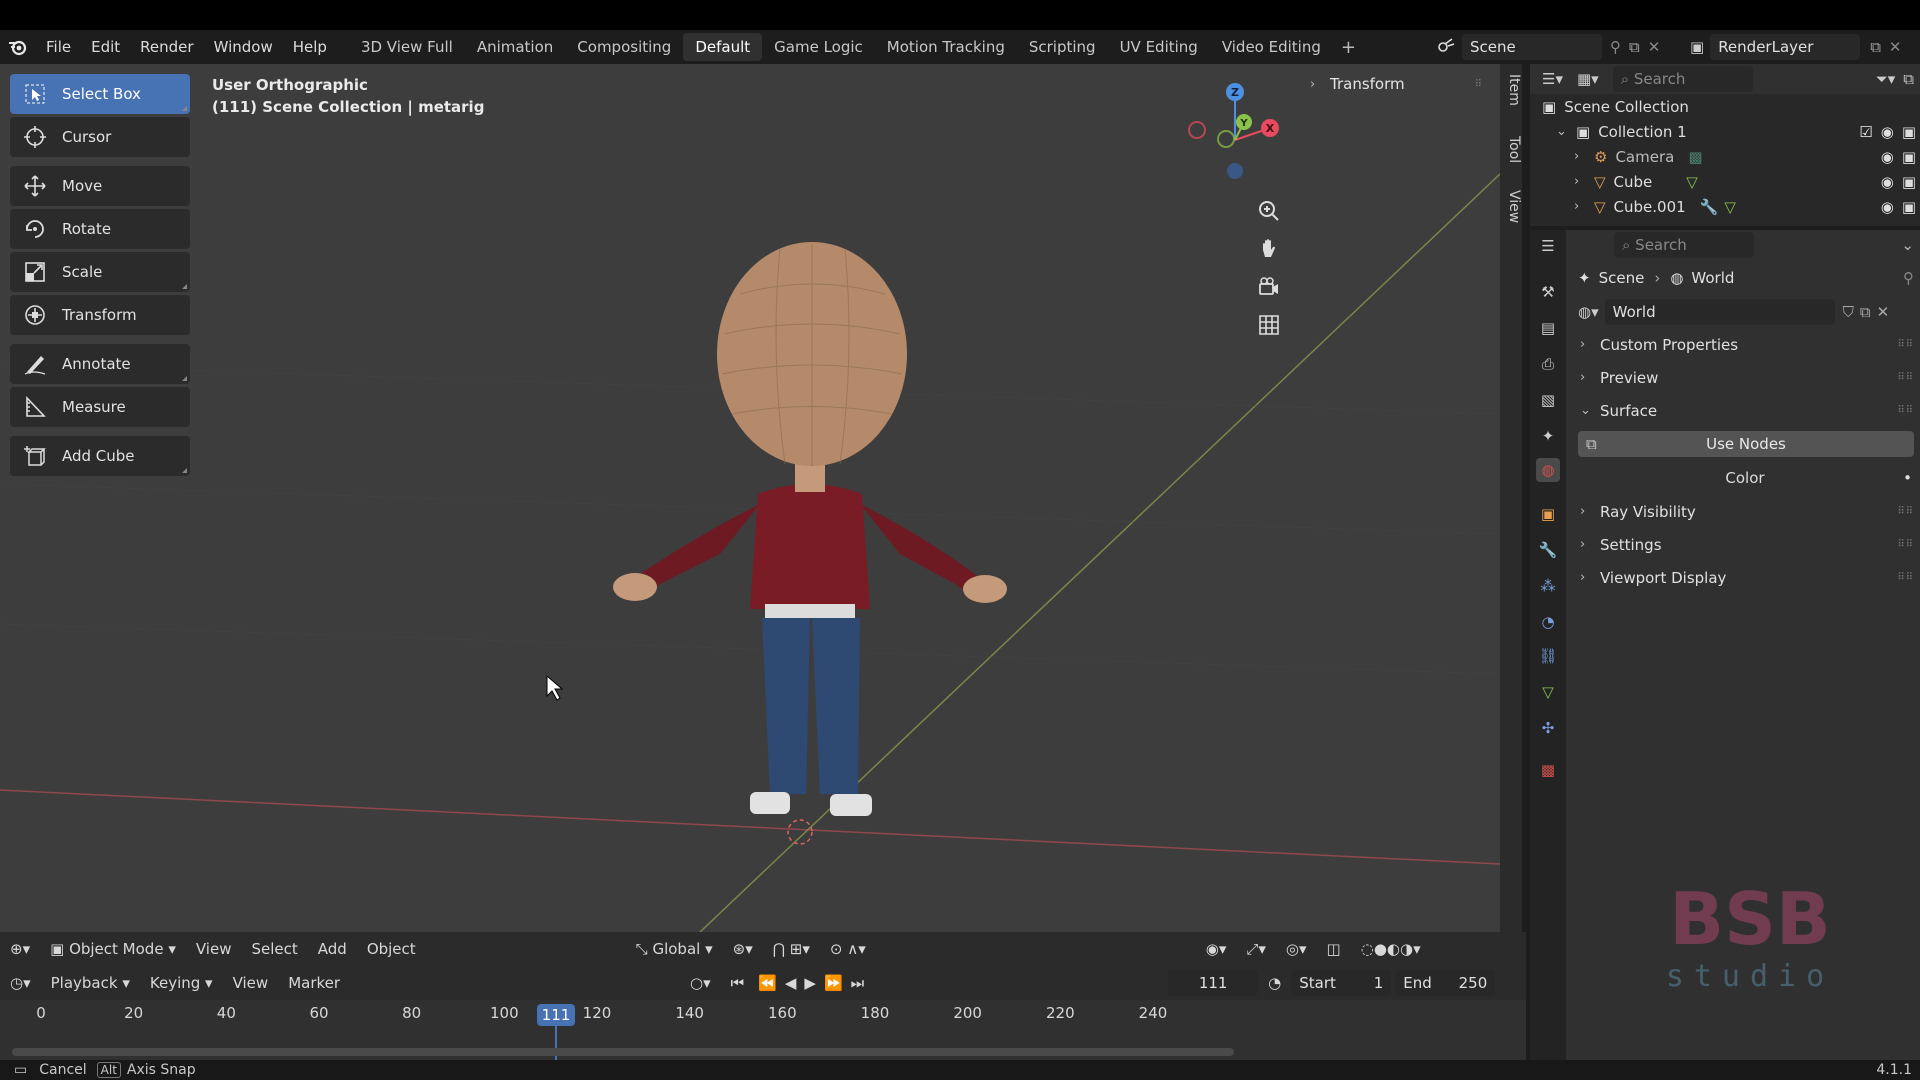 The width and height of the screenshot is (1920, 1080). I want to click on render-tab-icon: ▤, so click(1548, 328).